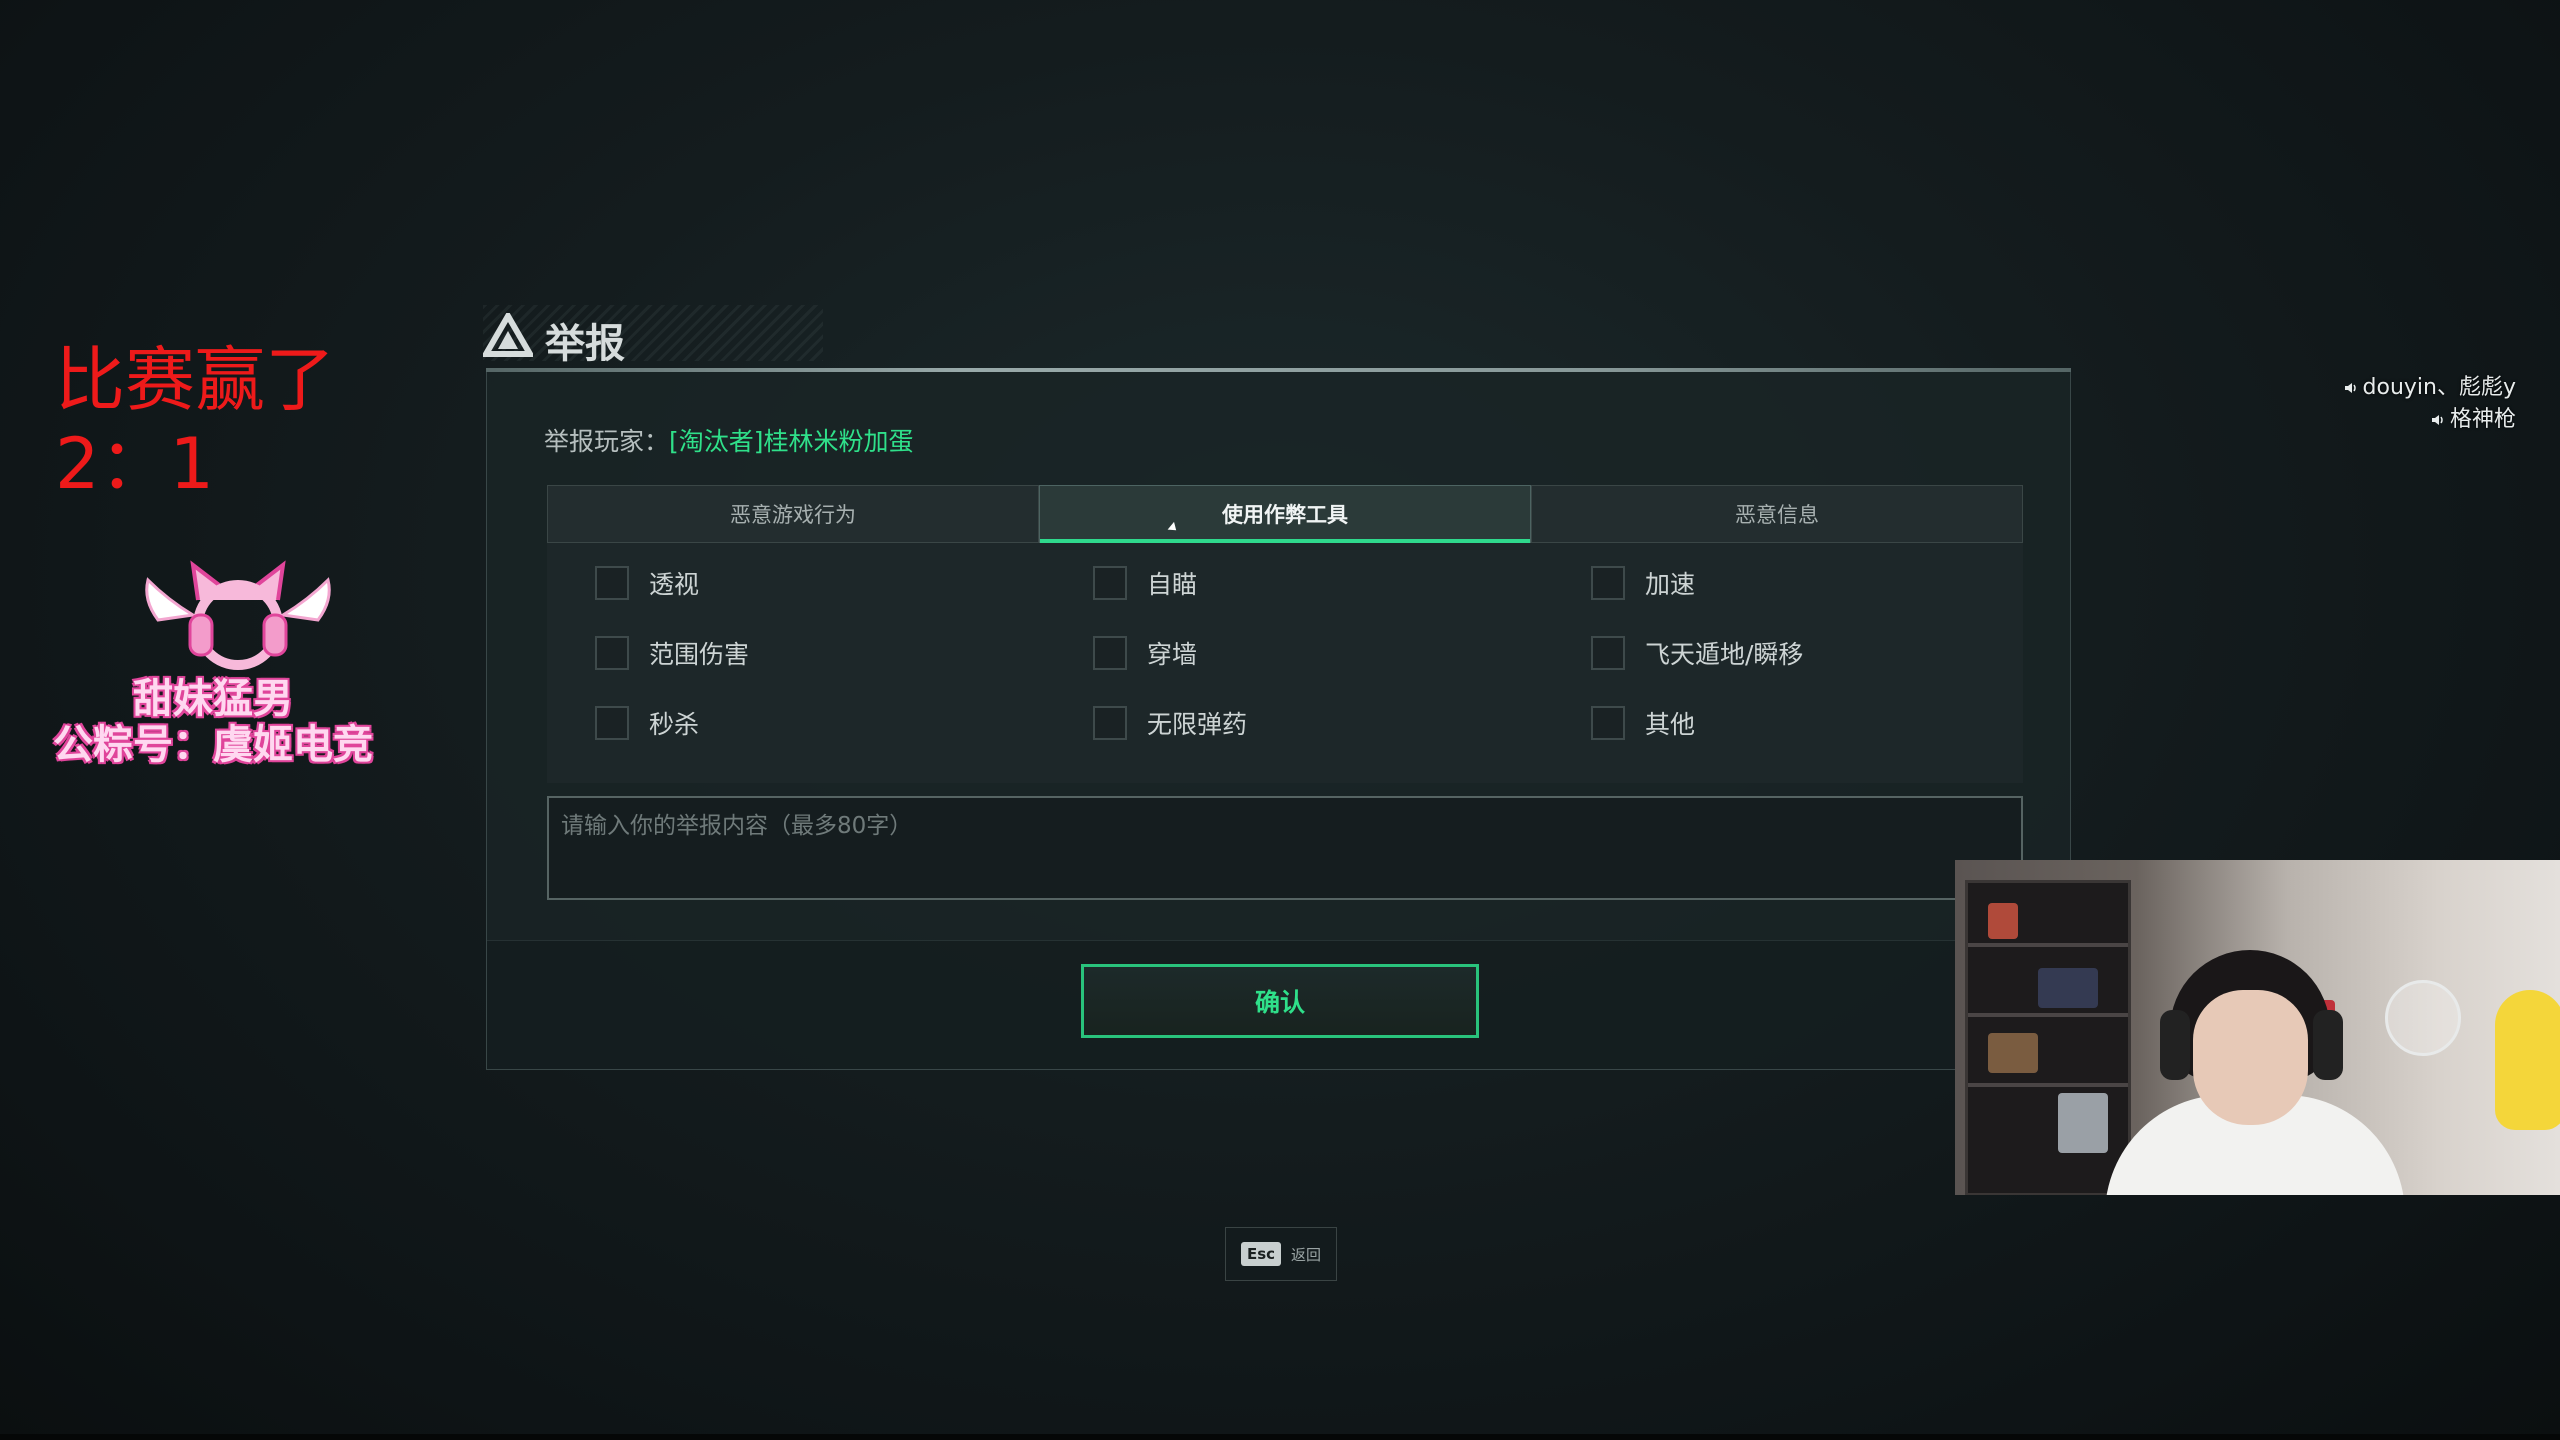  Describe the element at coordinates (213, 745) in the screenshot. I see `logo-text-2: 公粽号：虞姬电竞` at that location.